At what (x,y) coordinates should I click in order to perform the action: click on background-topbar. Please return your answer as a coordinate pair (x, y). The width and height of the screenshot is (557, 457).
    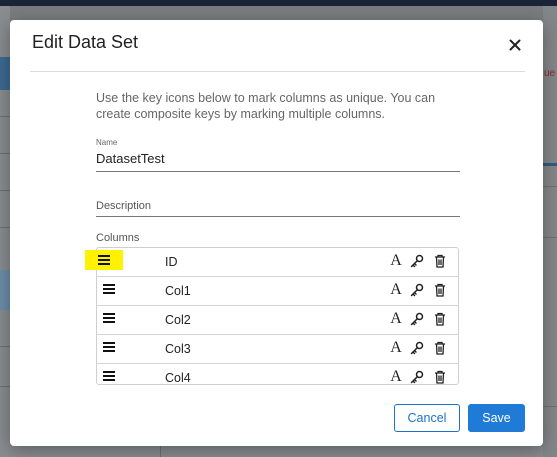
    Looking at the image, I should click on (278, 3).